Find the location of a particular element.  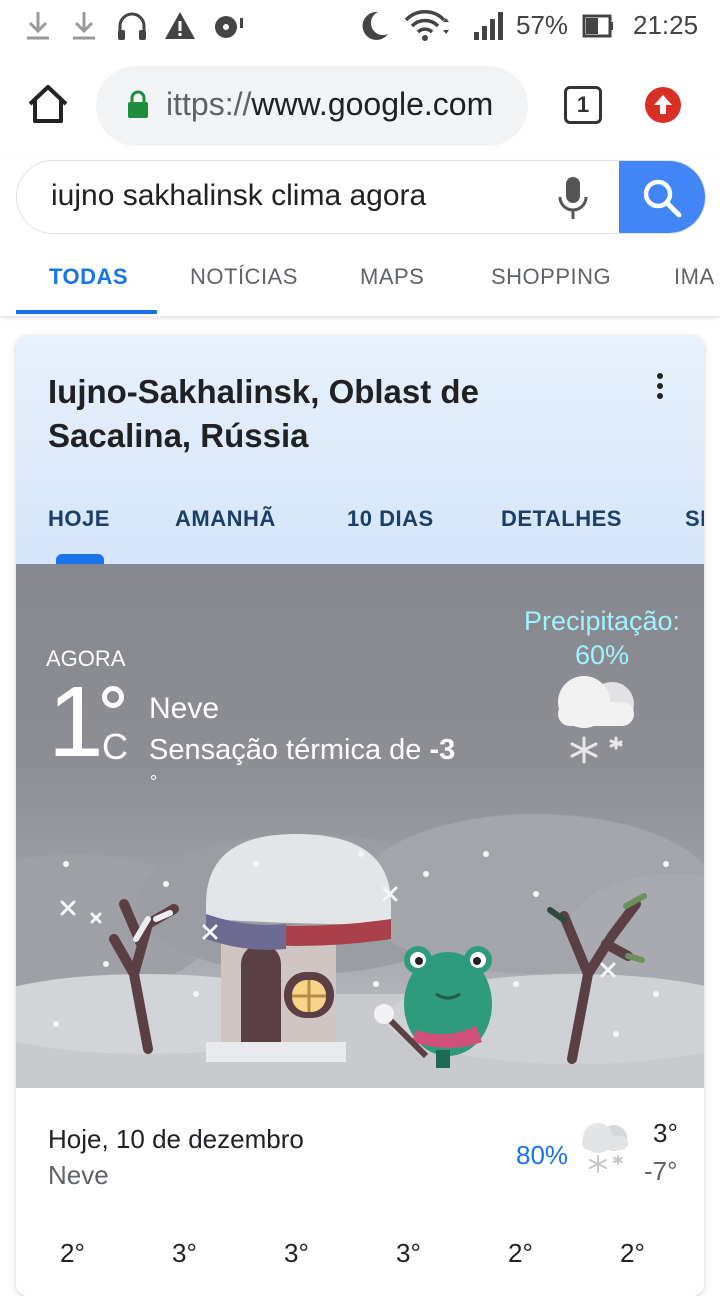

browser-toolbar: ittps://www.google.com 1 is located at coordinates (360, 104).